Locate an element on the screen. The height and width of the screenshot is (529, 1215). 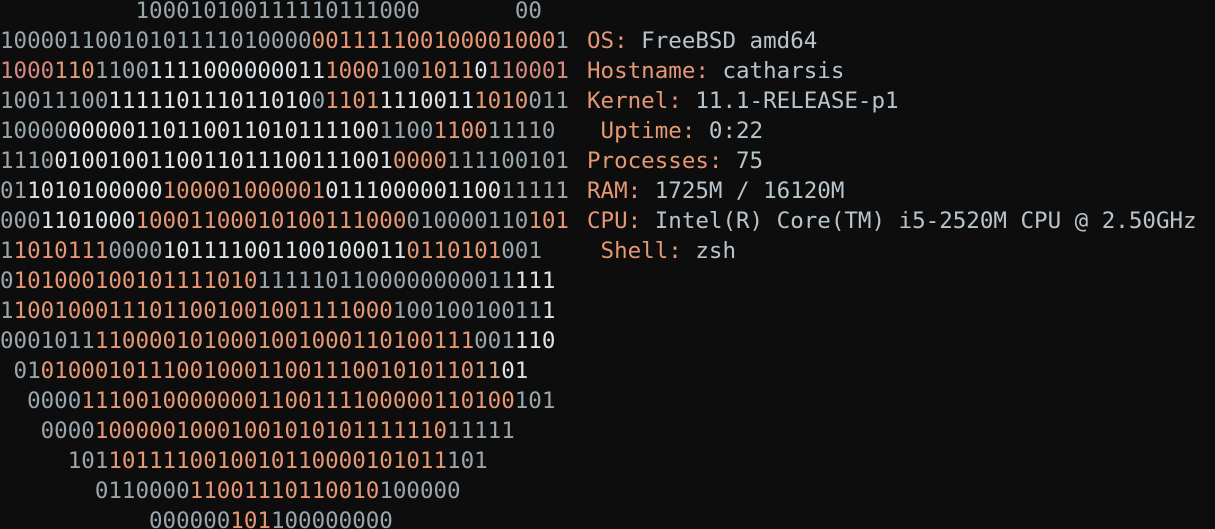
info-value: 0:22 is located at coordinates (729, 131).